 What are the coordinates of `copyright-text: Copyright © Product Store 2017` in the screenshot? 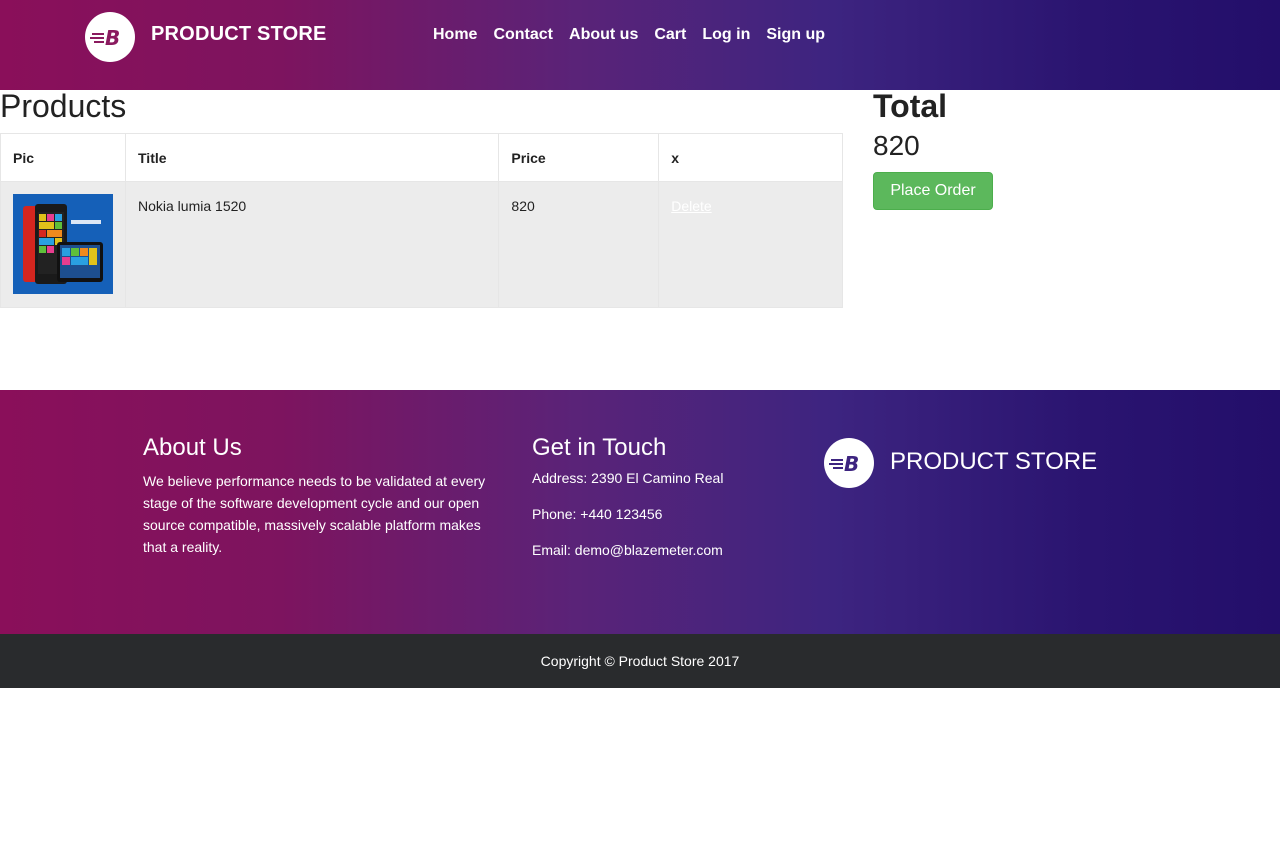 It's located at (640, 661).